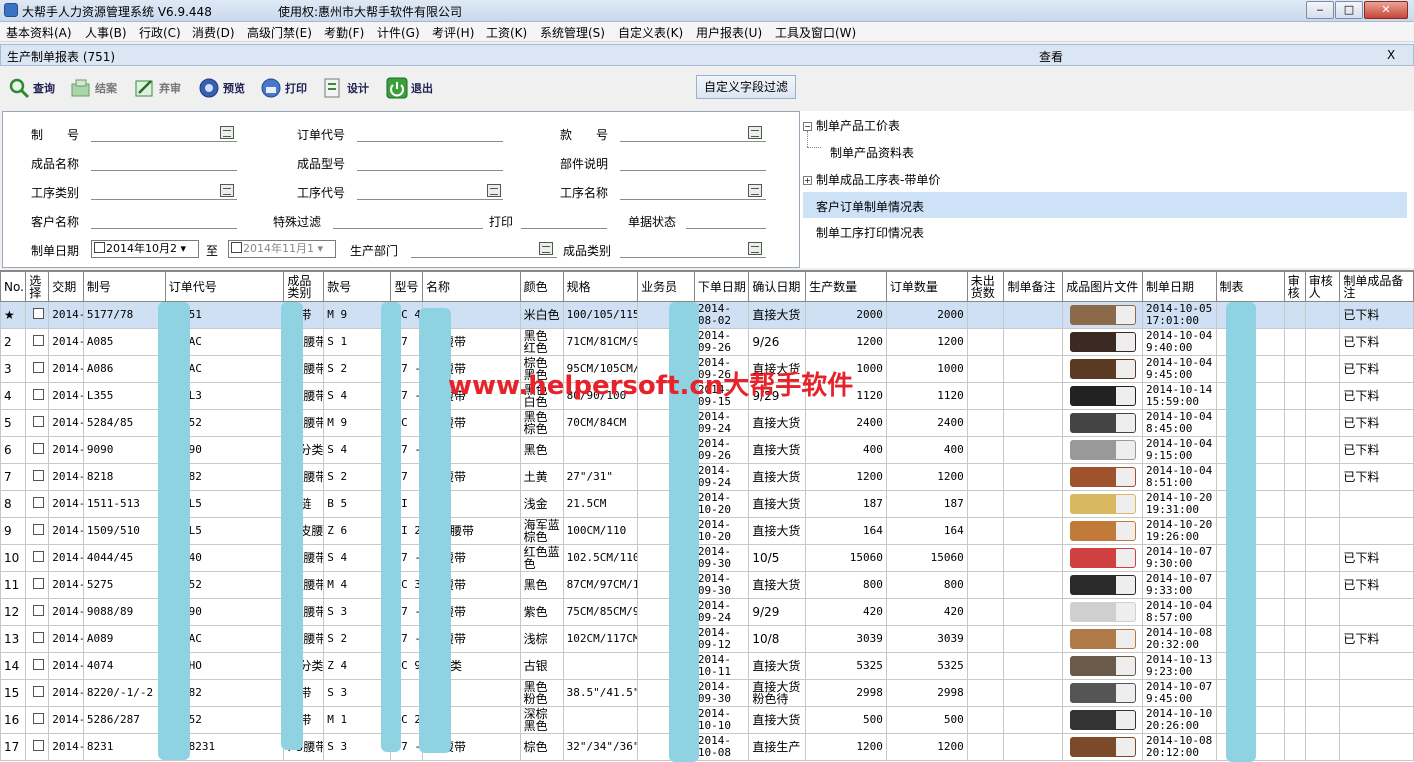  Describe the element at coordinates (693, 190) in the screenshot. I see `process-name-input` at that location.